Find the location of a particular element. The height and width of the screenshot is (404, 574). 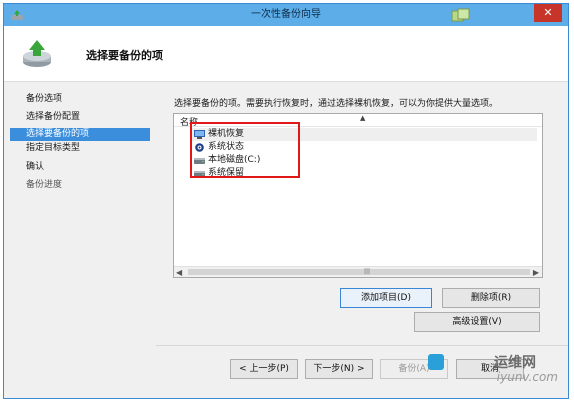

step-select-items: 选择要备份的项 is located at coordinates (80, 134).